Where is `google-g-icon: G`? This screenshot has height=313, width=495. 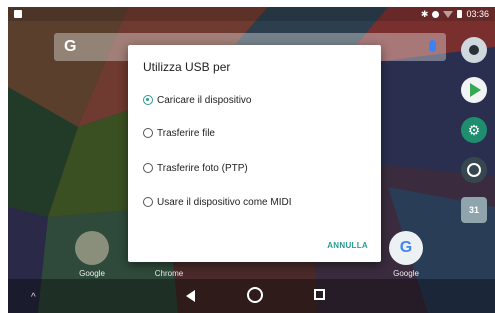
google-g-icon: G is located at coordinates (406, 247).